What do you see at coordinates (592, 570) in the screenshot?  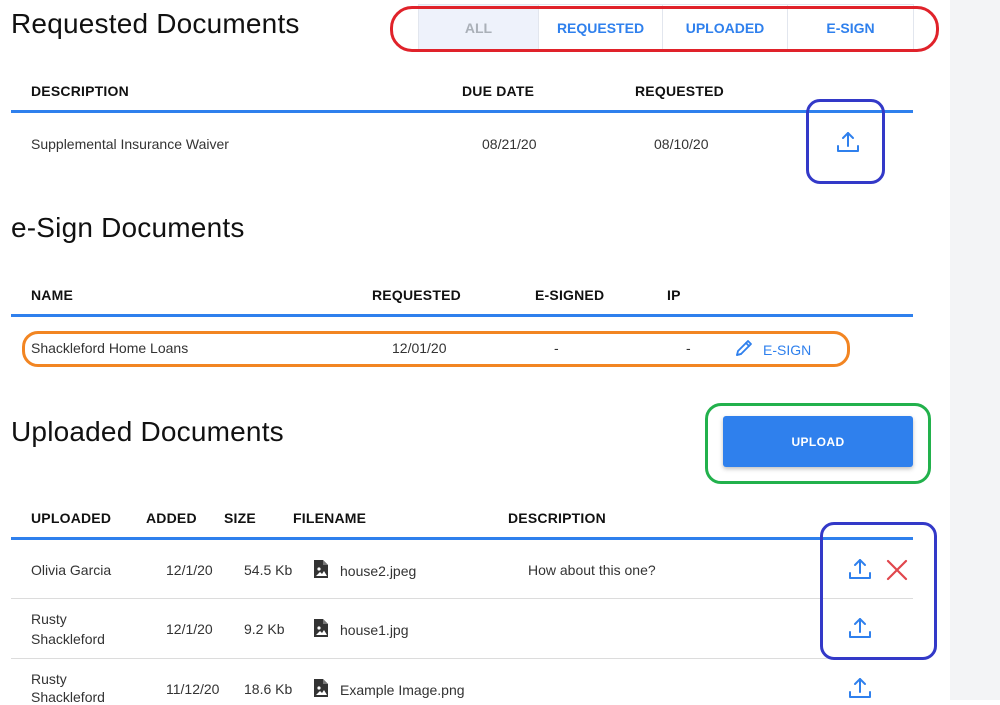 I see `file-description: How about this one?` at bounding box center [592, 570].